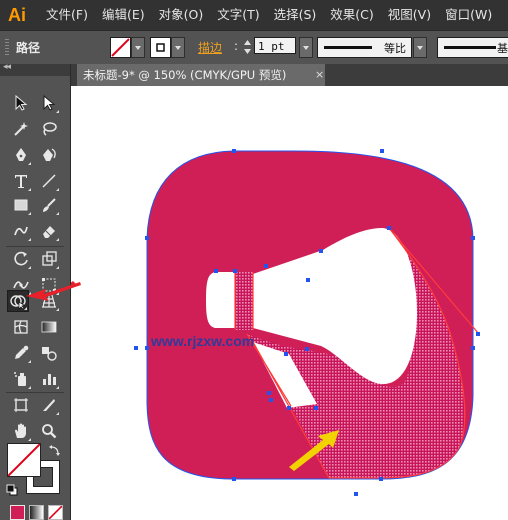 This screenshot has height=520, width=508. I want to click on hand-tool, so click(21, 431).